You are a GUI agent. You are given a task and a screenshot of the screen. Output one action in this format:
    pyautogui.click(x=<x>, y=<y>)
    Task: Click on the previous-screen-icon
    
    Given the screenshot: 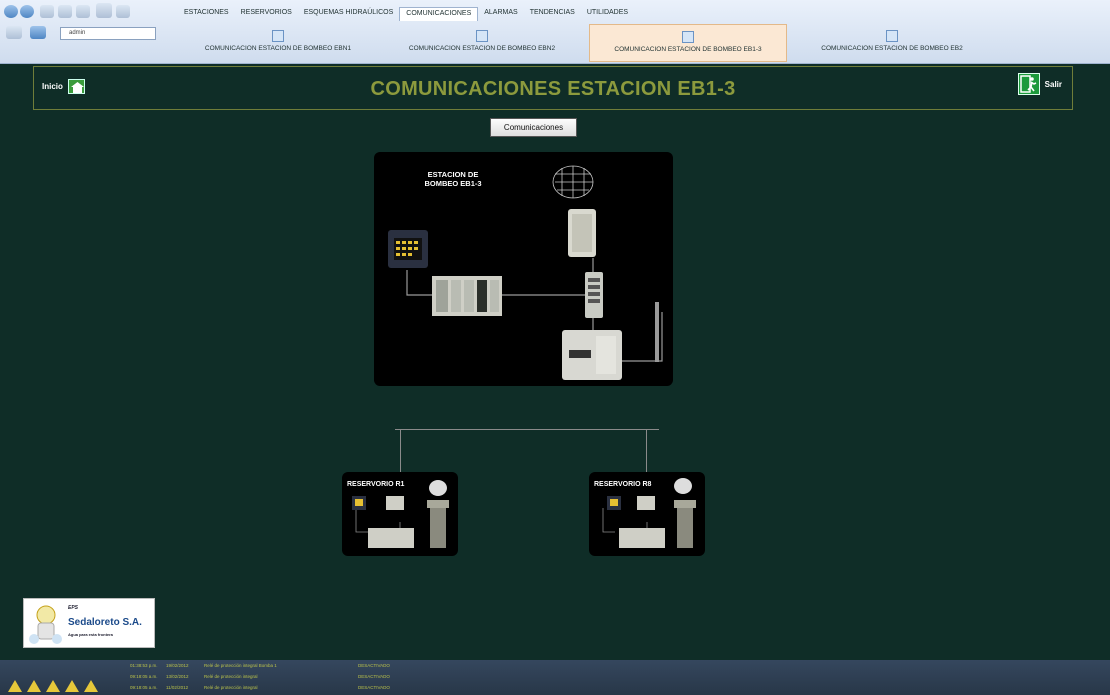 What is the action you would take?
    pyautogui.click(x=65, y=11)
    